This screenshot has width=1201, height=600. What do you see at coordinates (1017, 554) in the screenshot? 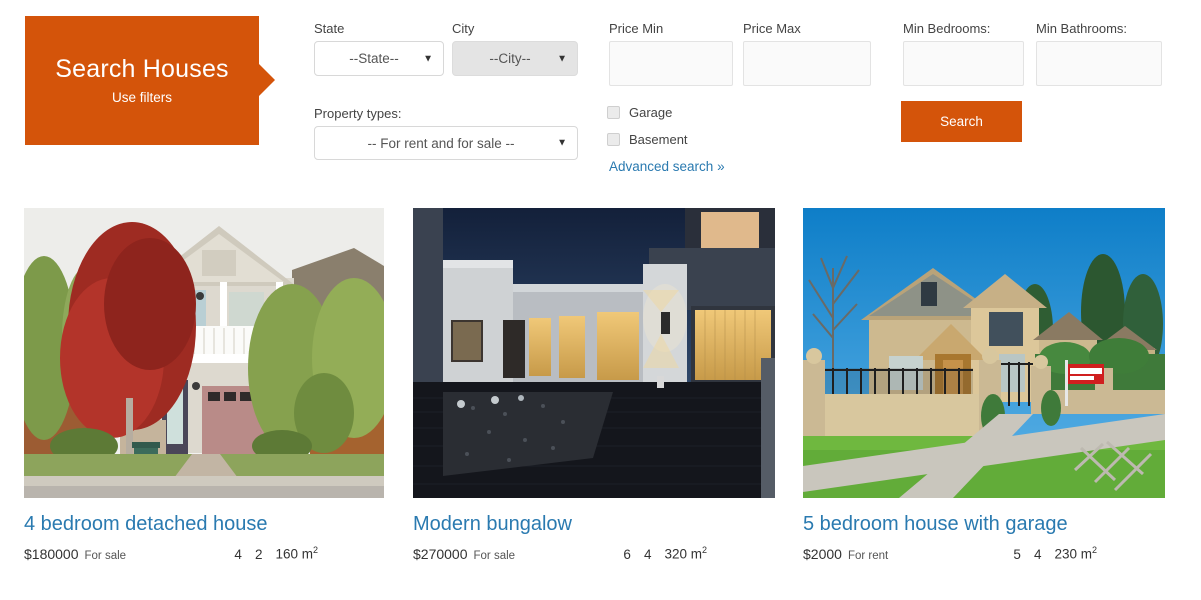
I see `listing-bedrooms: 5` at bounding box center [1017, 554].